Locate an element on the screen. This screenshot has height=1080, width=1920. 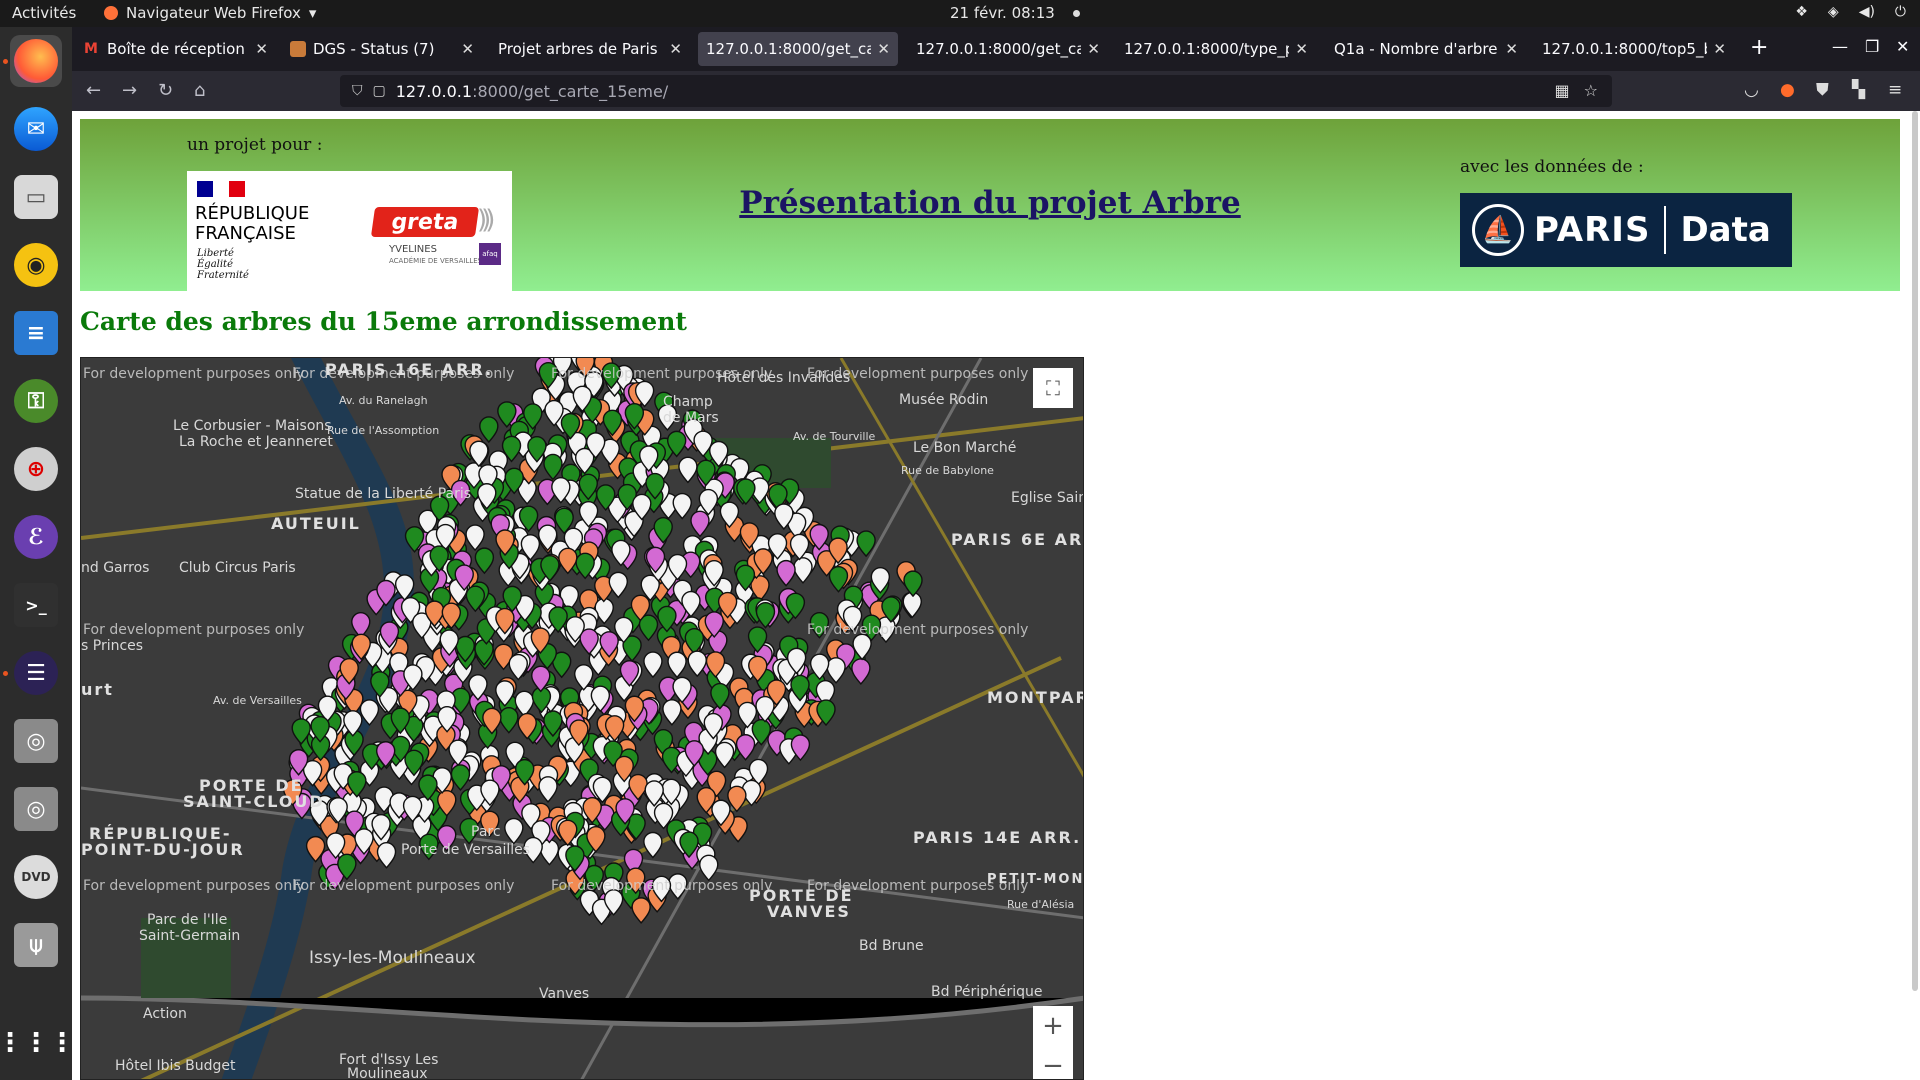
devise: Liberté Égalité Fraternité is located at coordinates (223, 264).